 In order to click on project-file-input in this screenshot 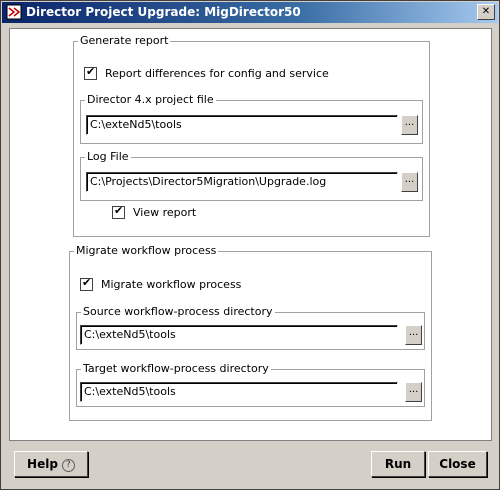, I will do `click(242, 124)`.